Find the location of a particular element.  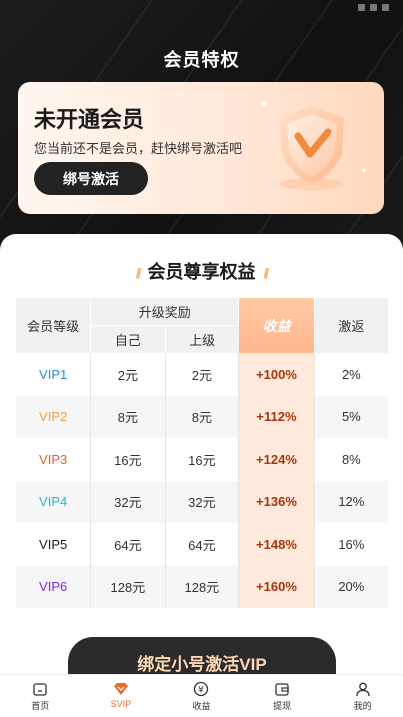

cell-profit: +100% is located at coordinates (276, 374).